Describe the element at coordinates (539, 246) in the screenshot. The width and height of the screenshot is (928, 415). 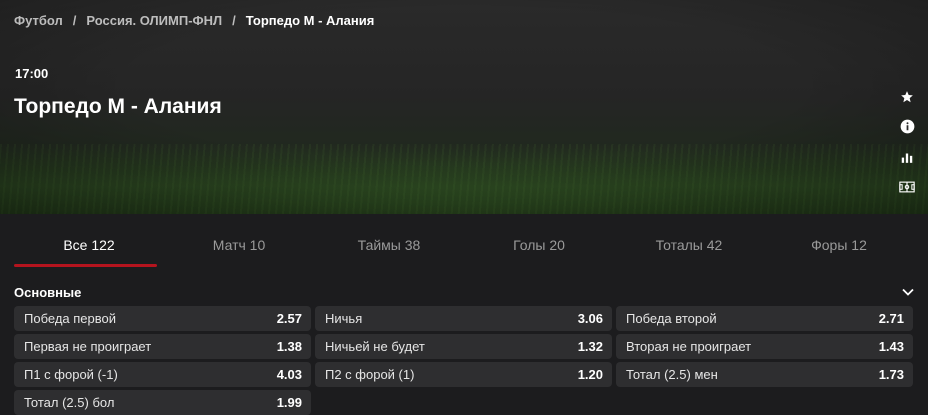
I see `tab-goals: Голы 20` at that location.